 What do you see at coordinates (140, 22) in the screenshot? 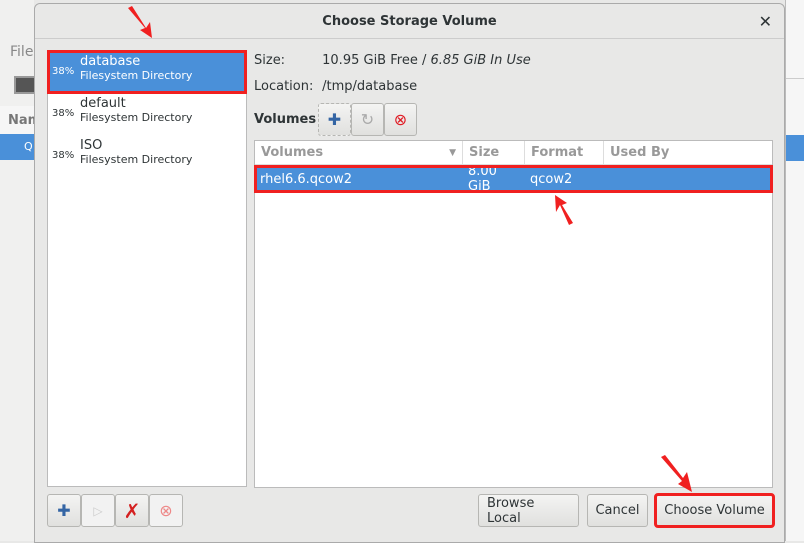
I see `annotation-arrow-pool` at bounding box center [140, 22].